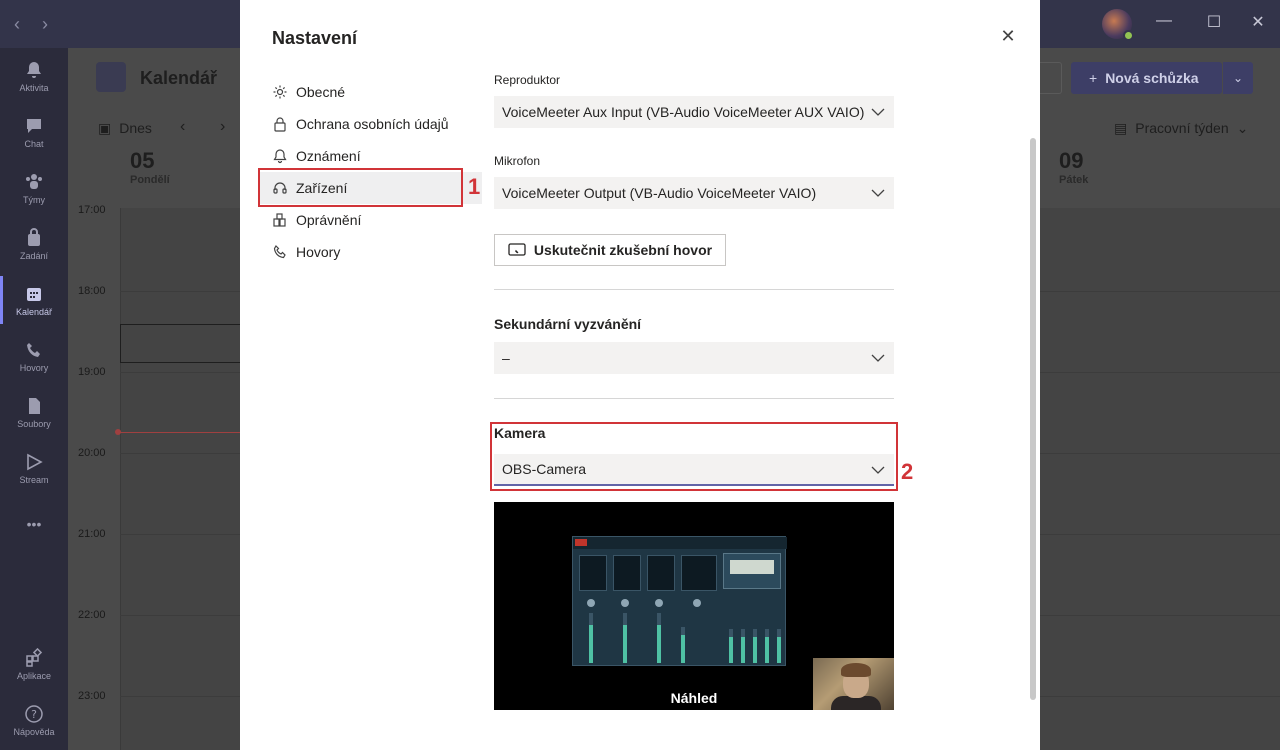 The height and width of the screenshot is (750, 1280). Describe the element at coordinates (878, 193) in the screenshot. I see `chevron-down-icon` at that location.